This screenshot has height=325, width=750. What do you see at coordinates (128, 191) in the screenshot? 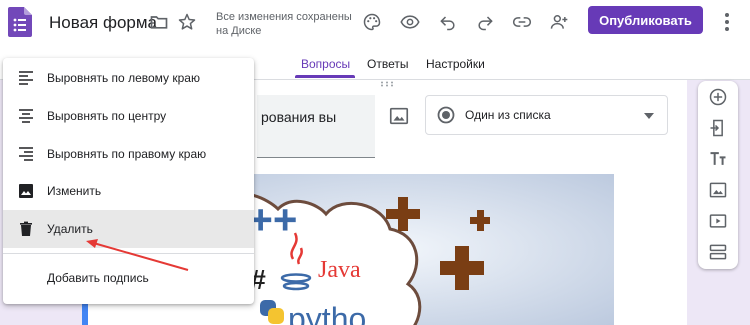
I see `menu-item-change: Изменить` at bounding box center [128, 191].